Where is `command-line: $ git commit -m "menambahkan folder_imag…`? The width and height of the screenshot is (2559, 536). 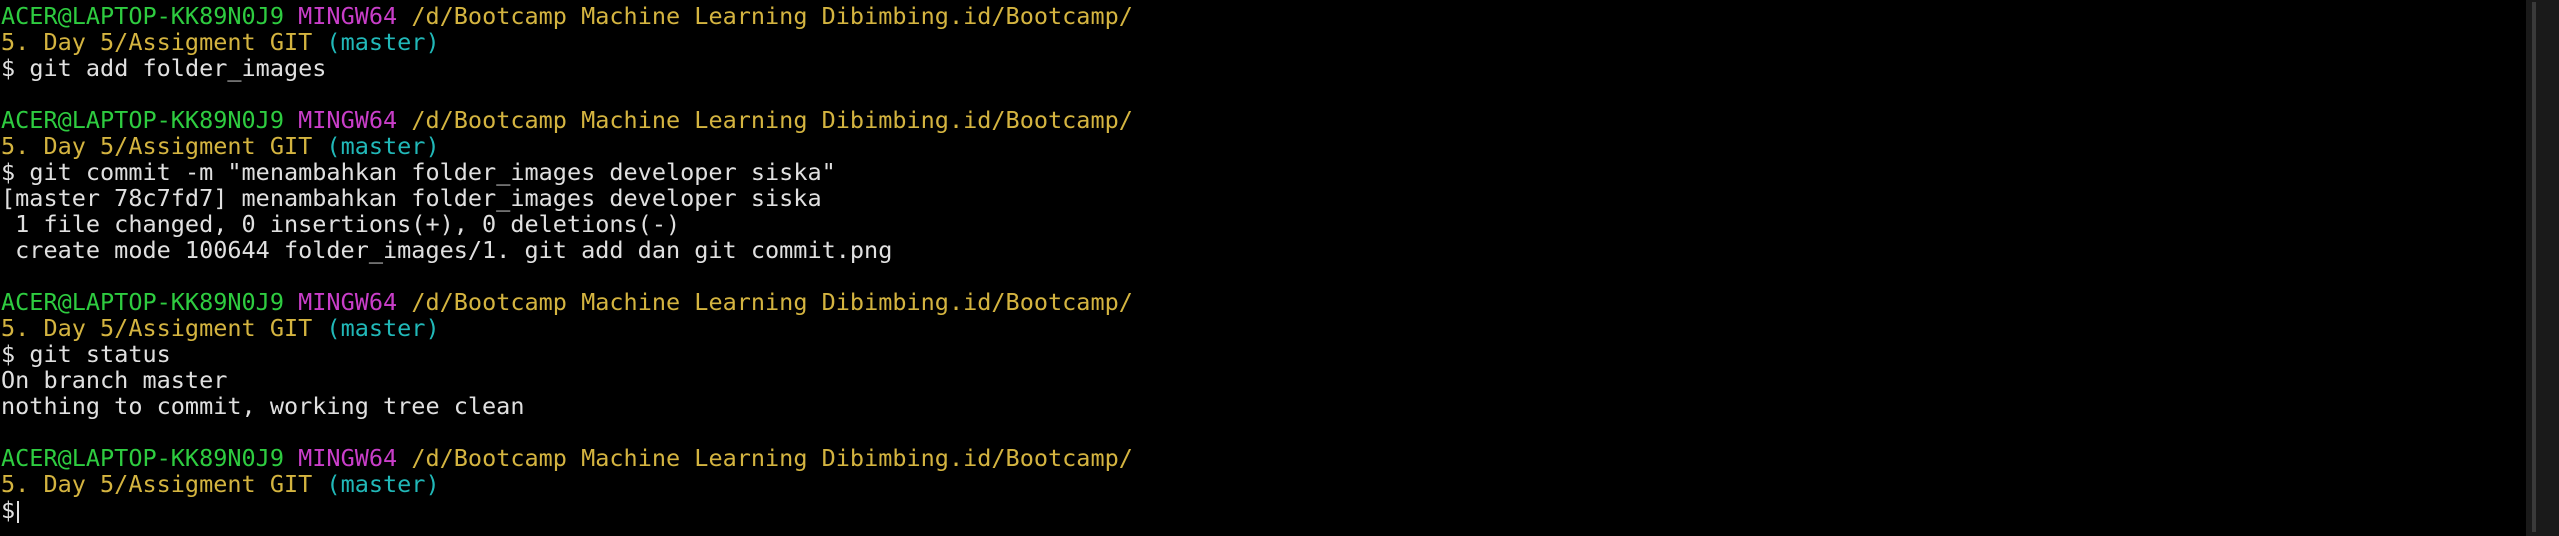
command-line: $ git commit -m "menambahkan folder_imag… is located at coordinates (1261, 172).